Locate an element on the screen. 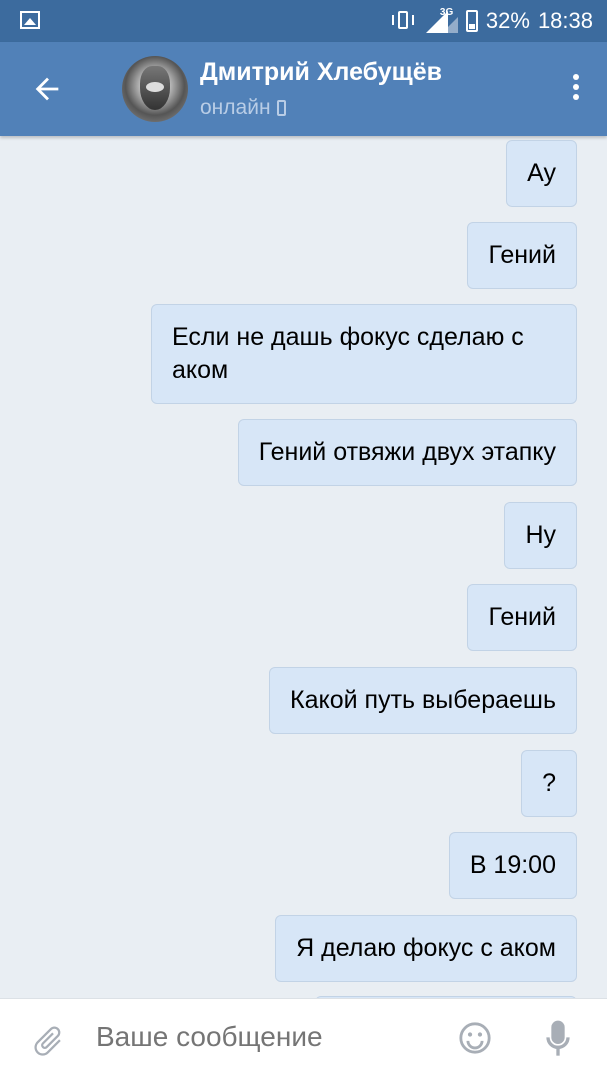 The width and height of the screenshot is (607, 1080). vibrate-icon is located at coordinates (404, 21).